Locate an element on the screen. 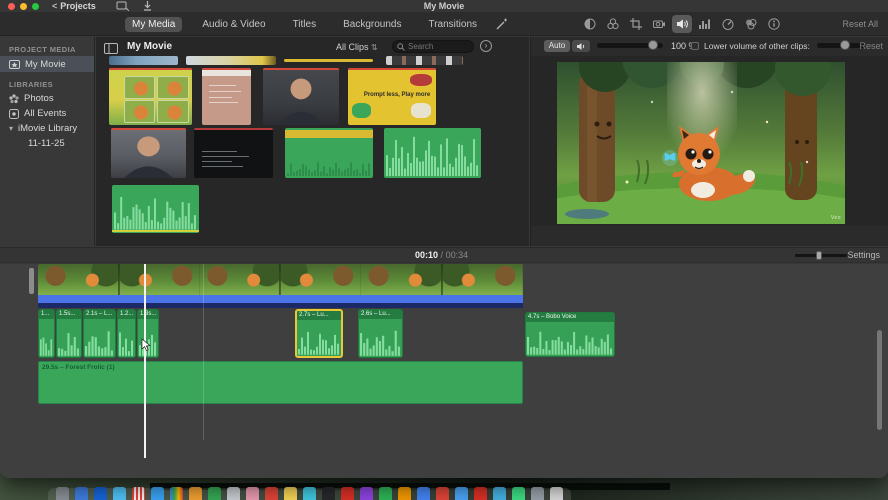 The width and height of the screenshot is (888, 500). tab-transitions: Transitions is located at coordinates (452, 24).